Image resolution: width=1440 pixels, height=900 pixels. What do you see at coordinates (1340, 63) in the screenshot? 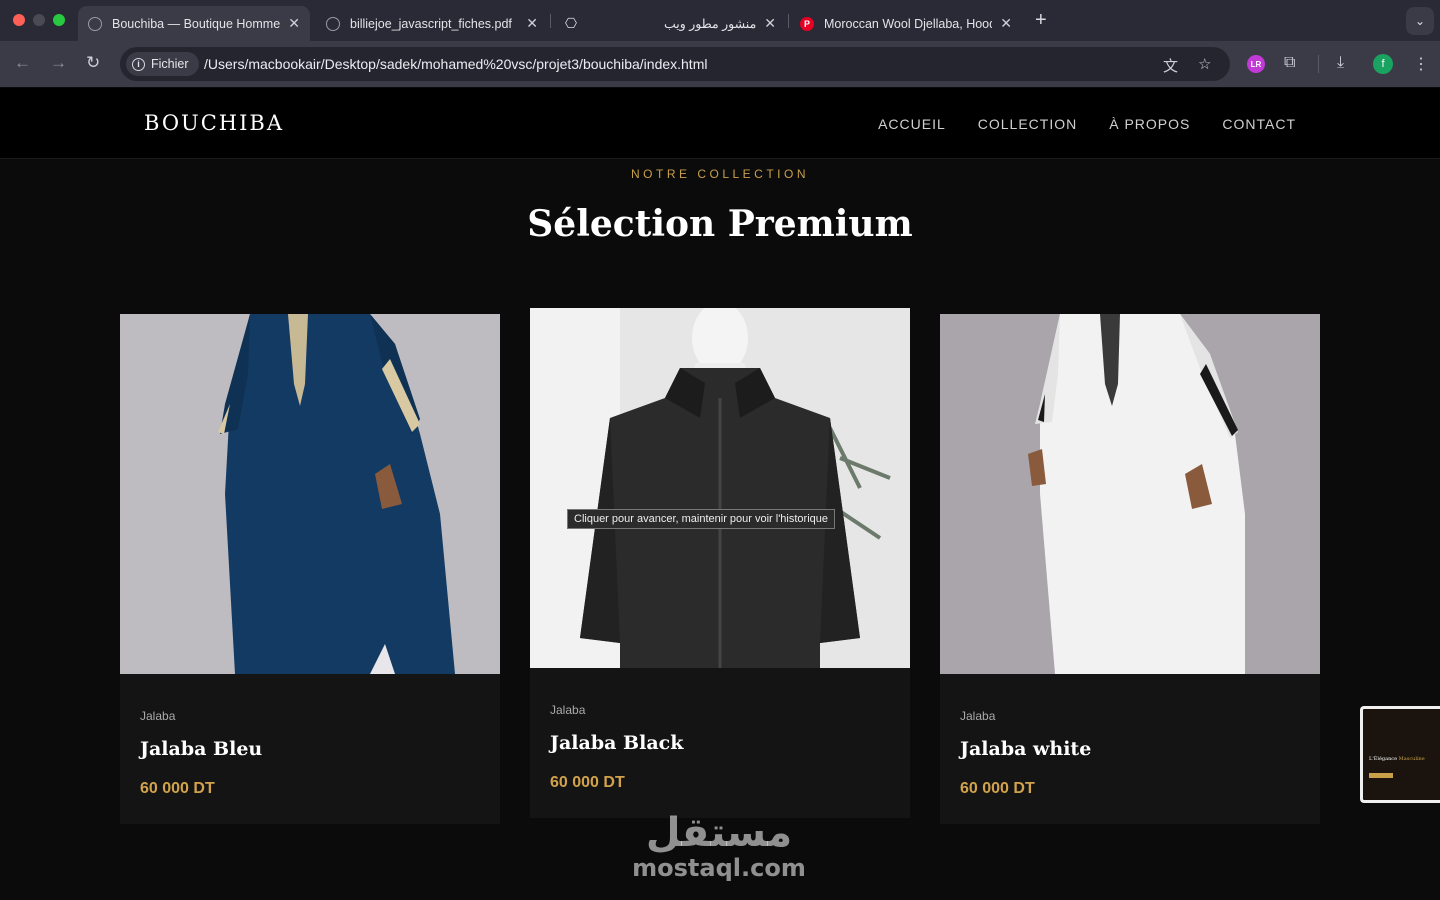
I see `download-icon: ⤓` at bounding box center [1340, 63].